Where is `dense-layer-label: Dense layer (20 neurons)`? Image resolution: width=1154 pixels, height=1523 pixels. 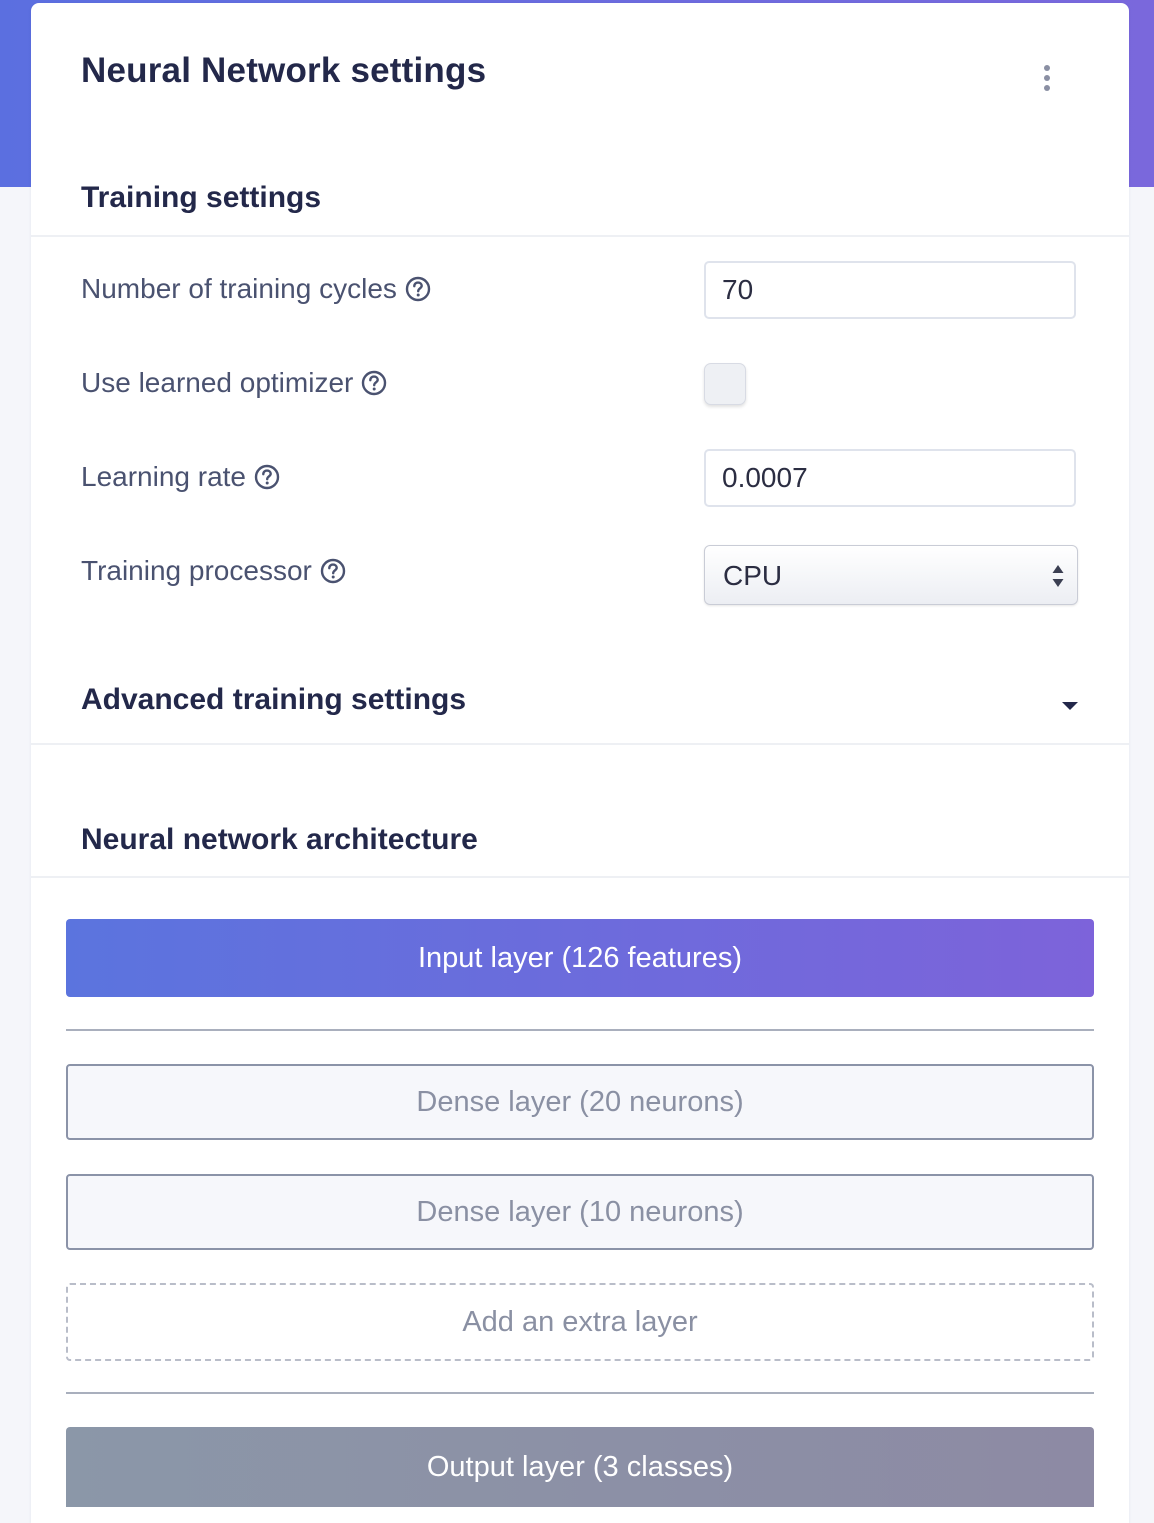 dense-layer-label: Dense layer (20 neurons) is located at coordinates (580, 1101).